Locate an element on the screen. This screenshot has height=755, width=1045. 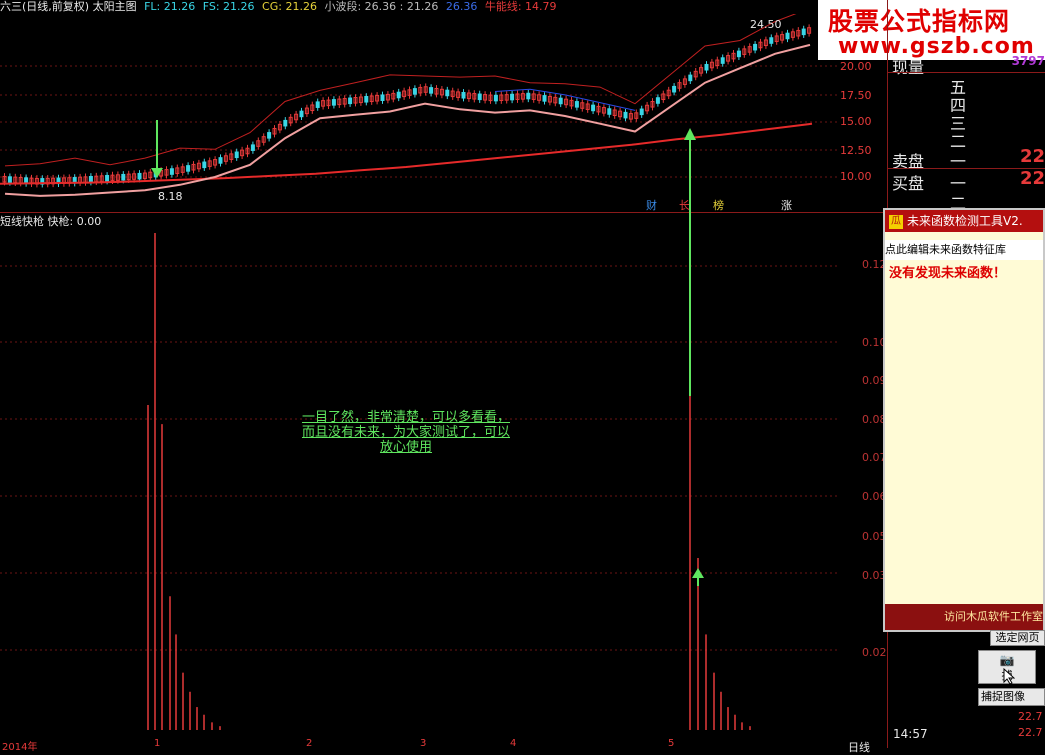
tag-cai: 财 is located at coordinates (651, 205).